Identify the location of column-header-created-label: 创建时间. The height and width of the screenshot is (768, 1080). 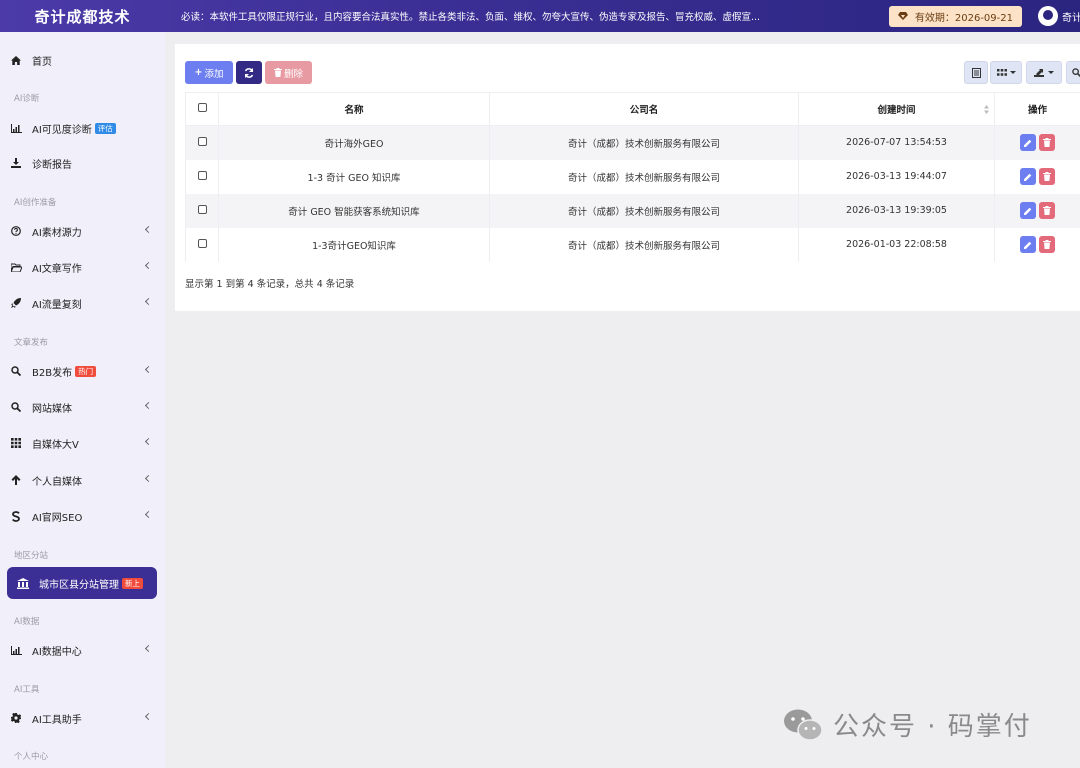
(896, 110).